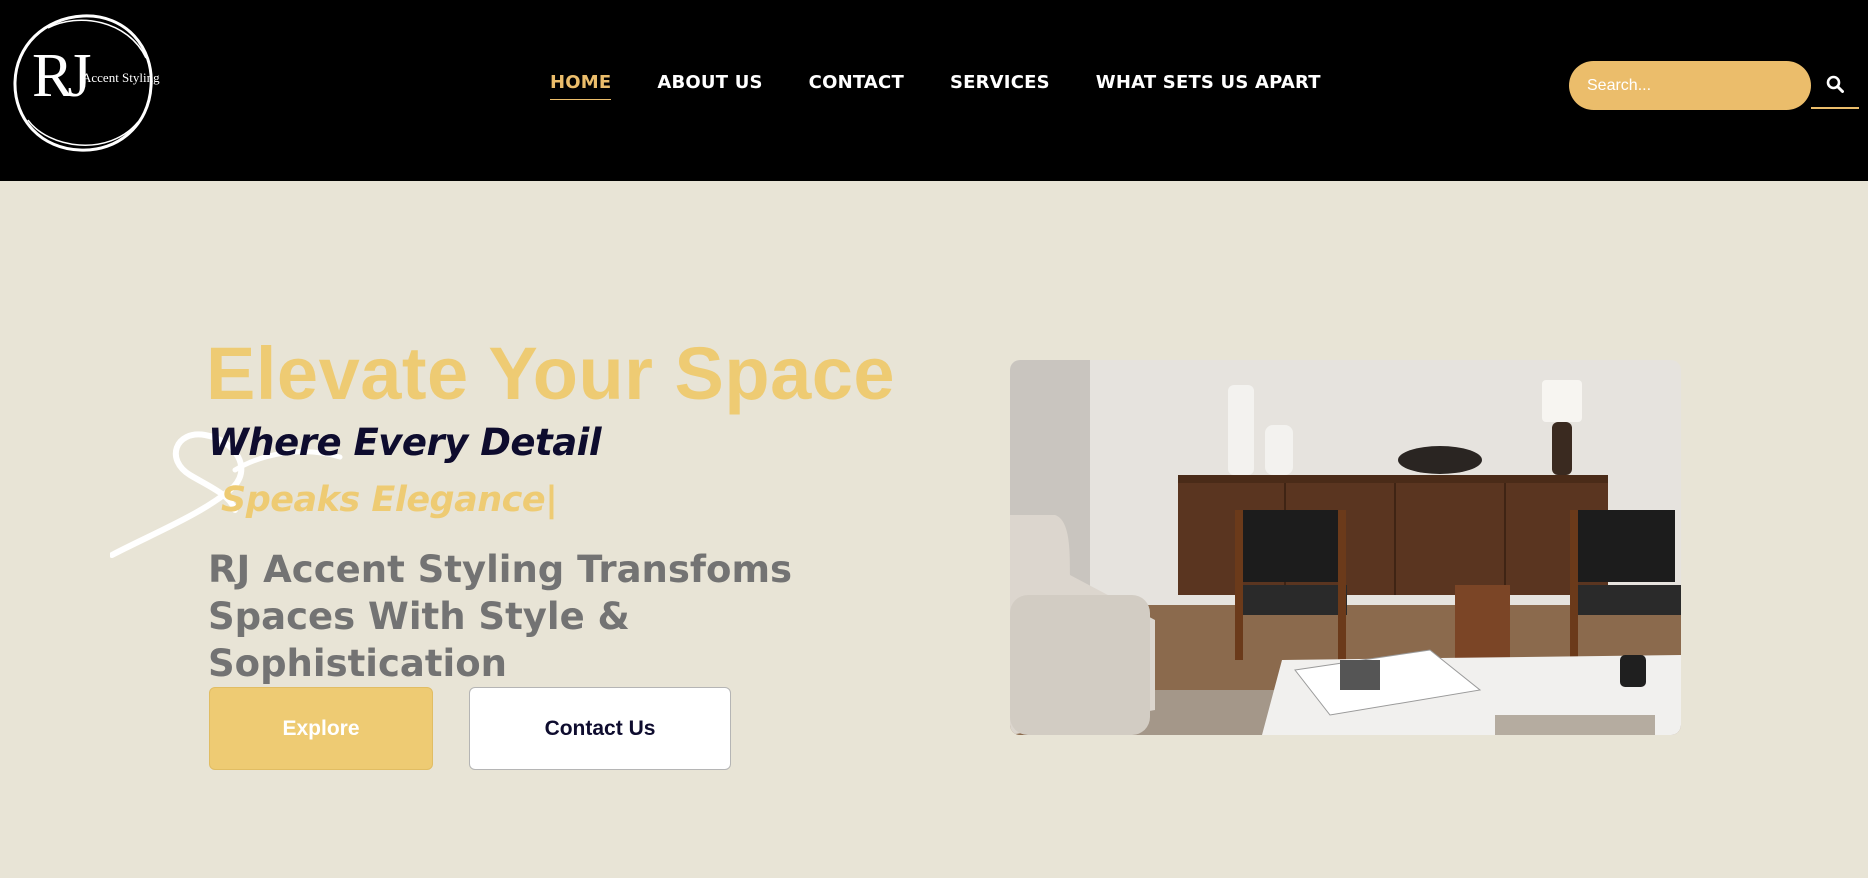  I want to click on logo-monogram: RJ, so click(62, 76).